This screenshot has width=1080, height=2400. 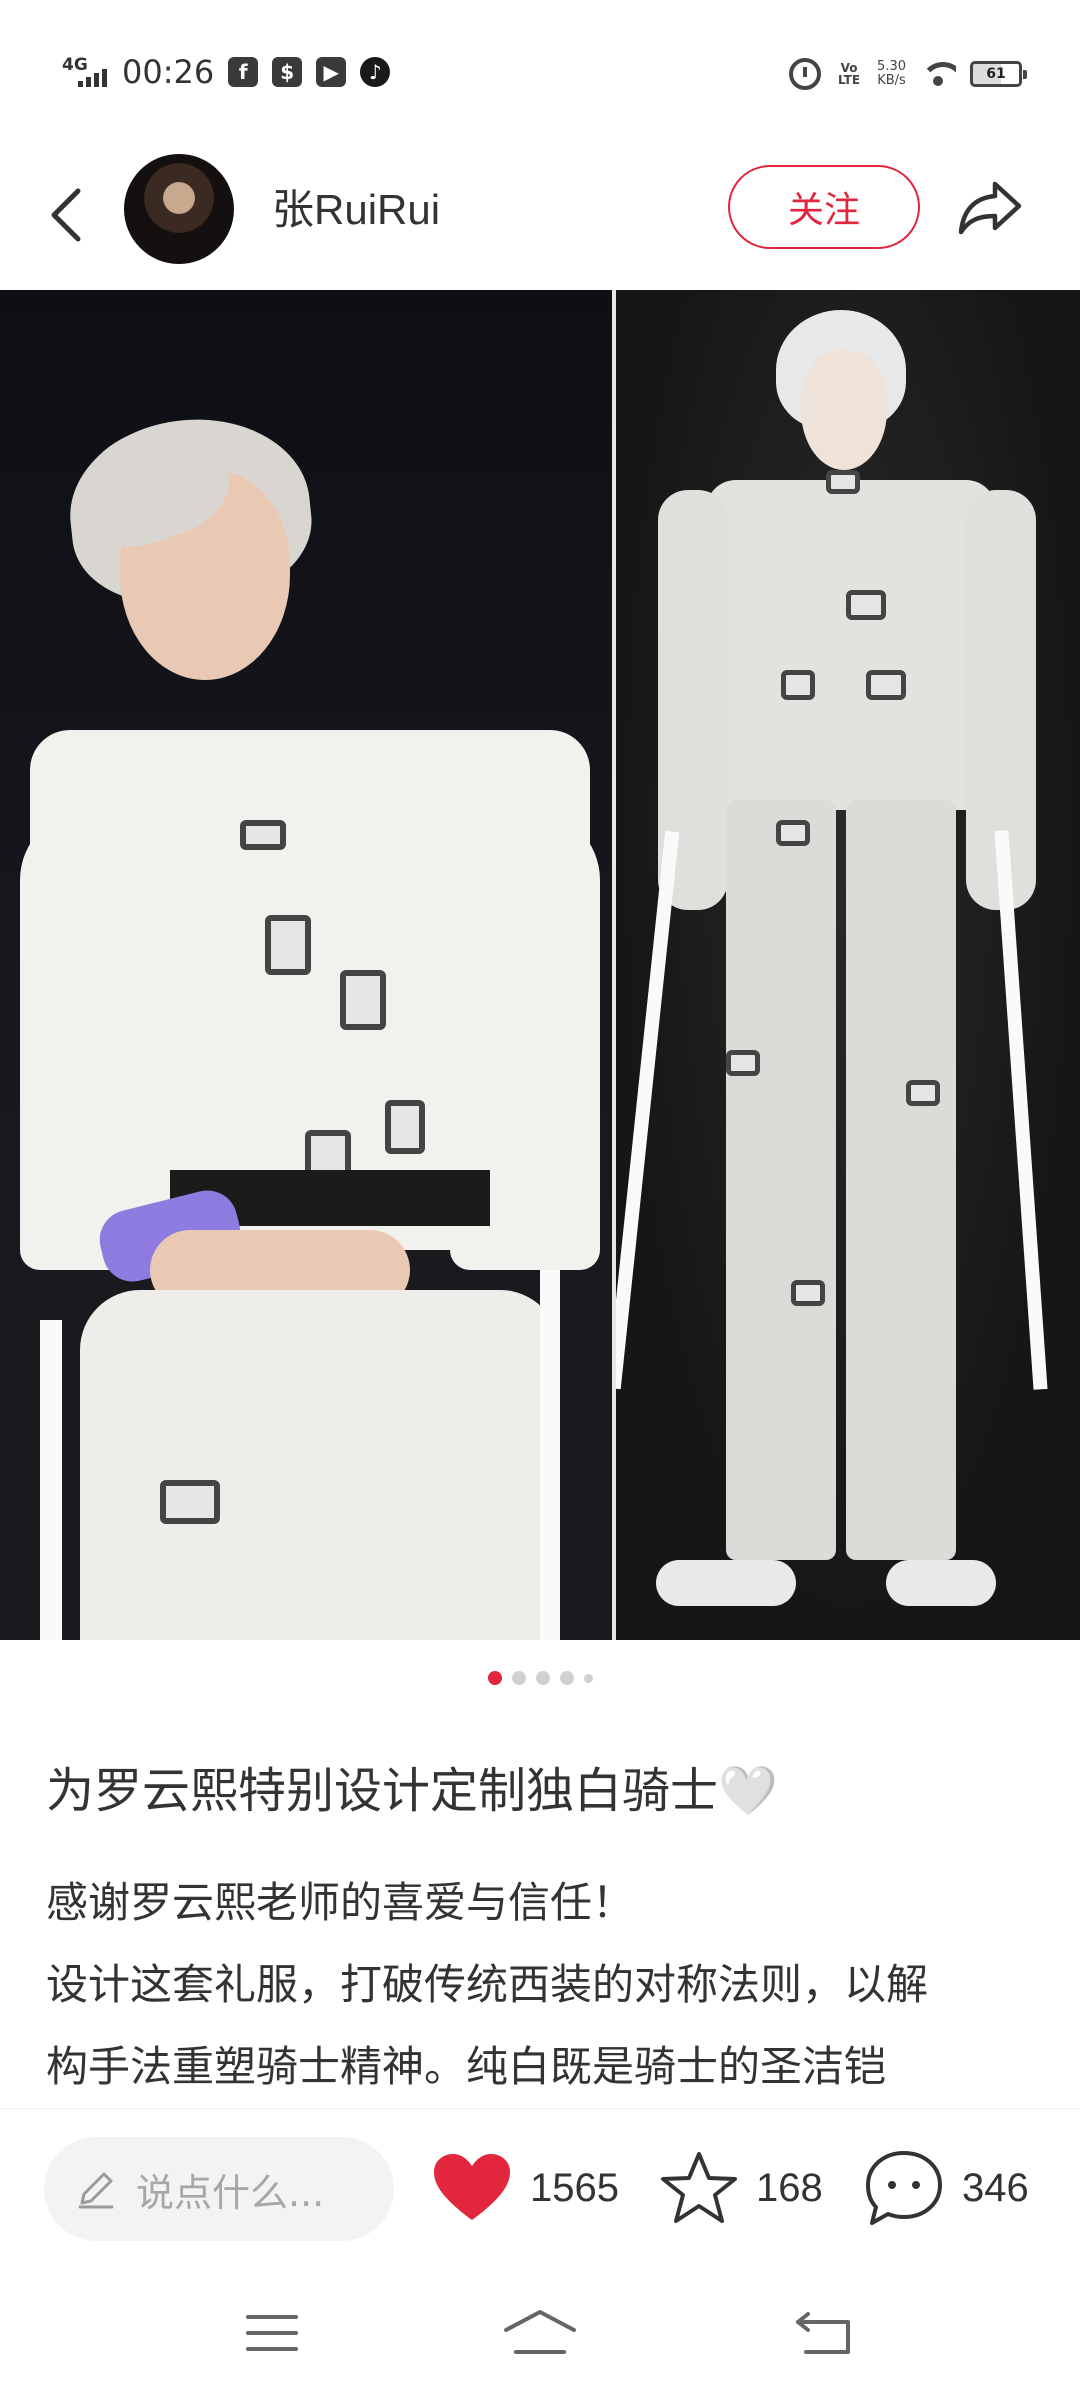 What do you see at coordinates (375, 72) in the screenshot?
I see `tiktok-icon: ♪` at bounding box center [375, 72].